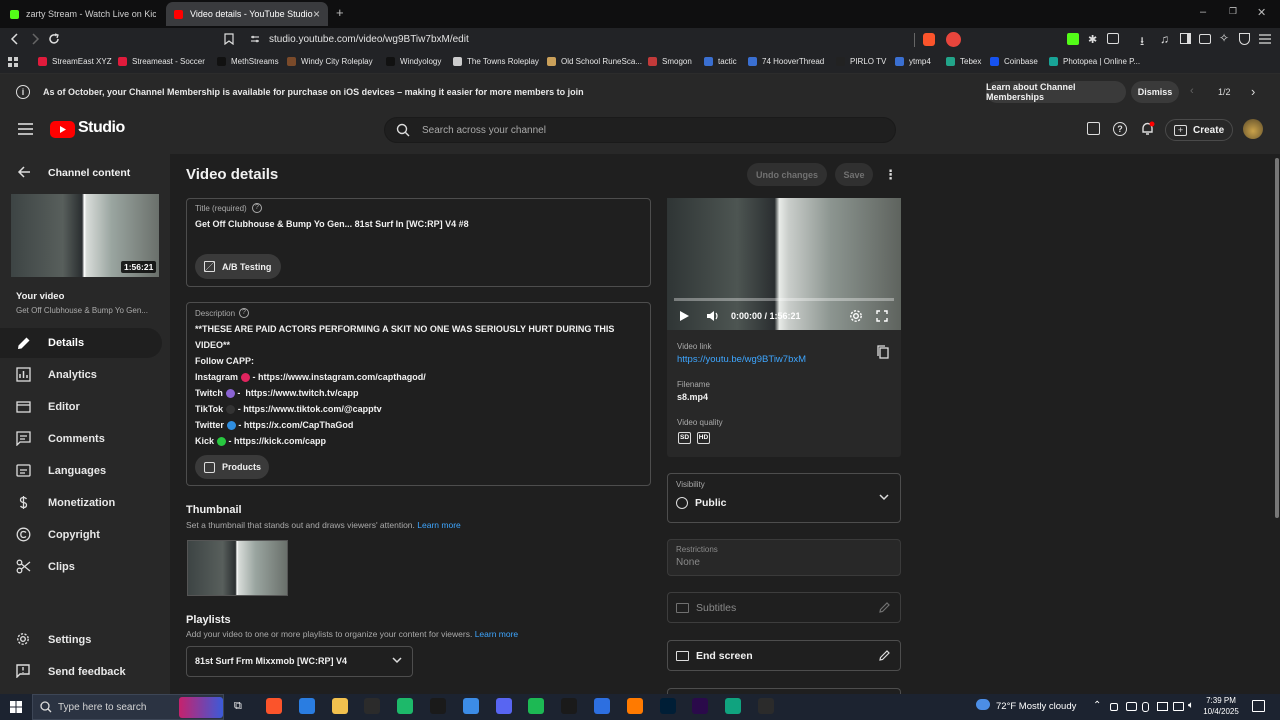 Image resolution: width=1280 pixels, height=720 pixels. What do you see at coordinates (25, 129) in the screenshot?
I see `hamburger-menu-icon` at bounding box center [25, 129].